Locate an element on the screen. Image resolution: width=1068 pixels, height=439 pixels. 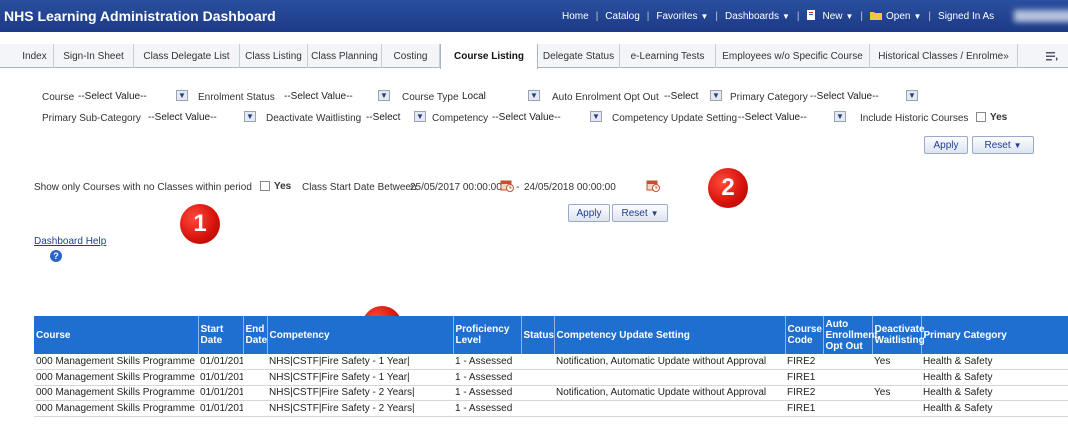
course-type-prompt-label: Course Type is located at coordinates (430, 97).